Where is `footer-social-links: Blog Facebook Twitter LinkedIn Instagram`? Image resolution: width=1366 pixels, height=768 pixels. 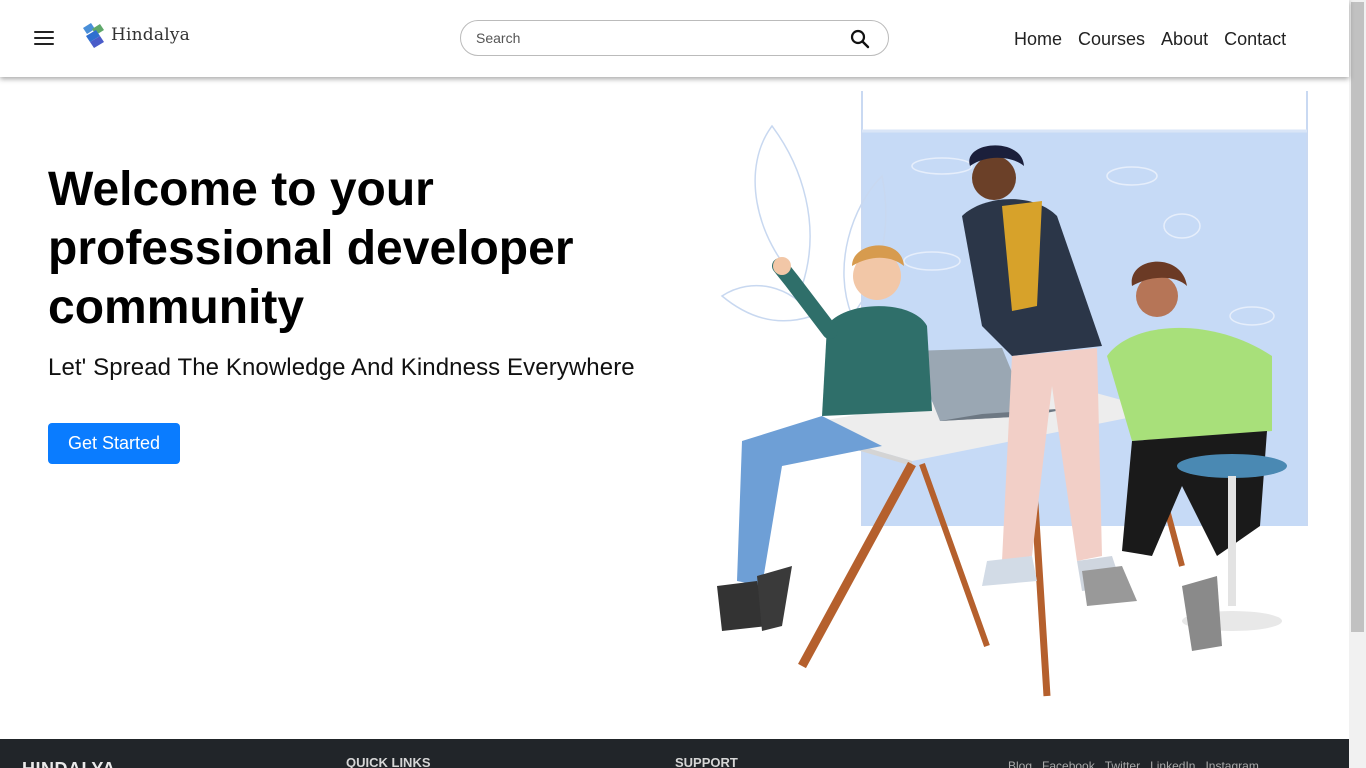 footer-social-links: Blog Facebook Twitter LinkedIn Instagram is located at coordinates (1133, 763).